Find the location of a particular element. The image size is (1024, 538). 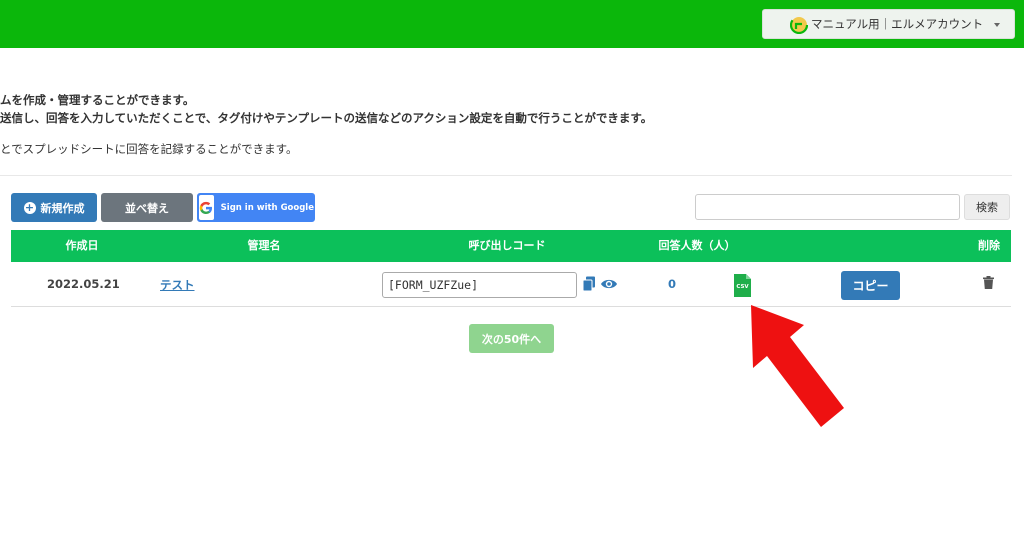

sort-label: 並べ替え is located at coordinates (147, 208).